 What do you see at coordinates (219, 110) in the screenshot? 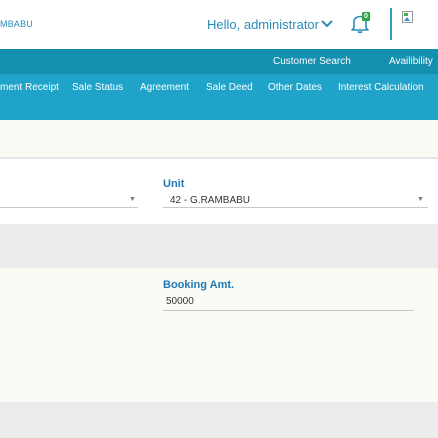
I see `nav-strip` at bounding box center [219, 110].